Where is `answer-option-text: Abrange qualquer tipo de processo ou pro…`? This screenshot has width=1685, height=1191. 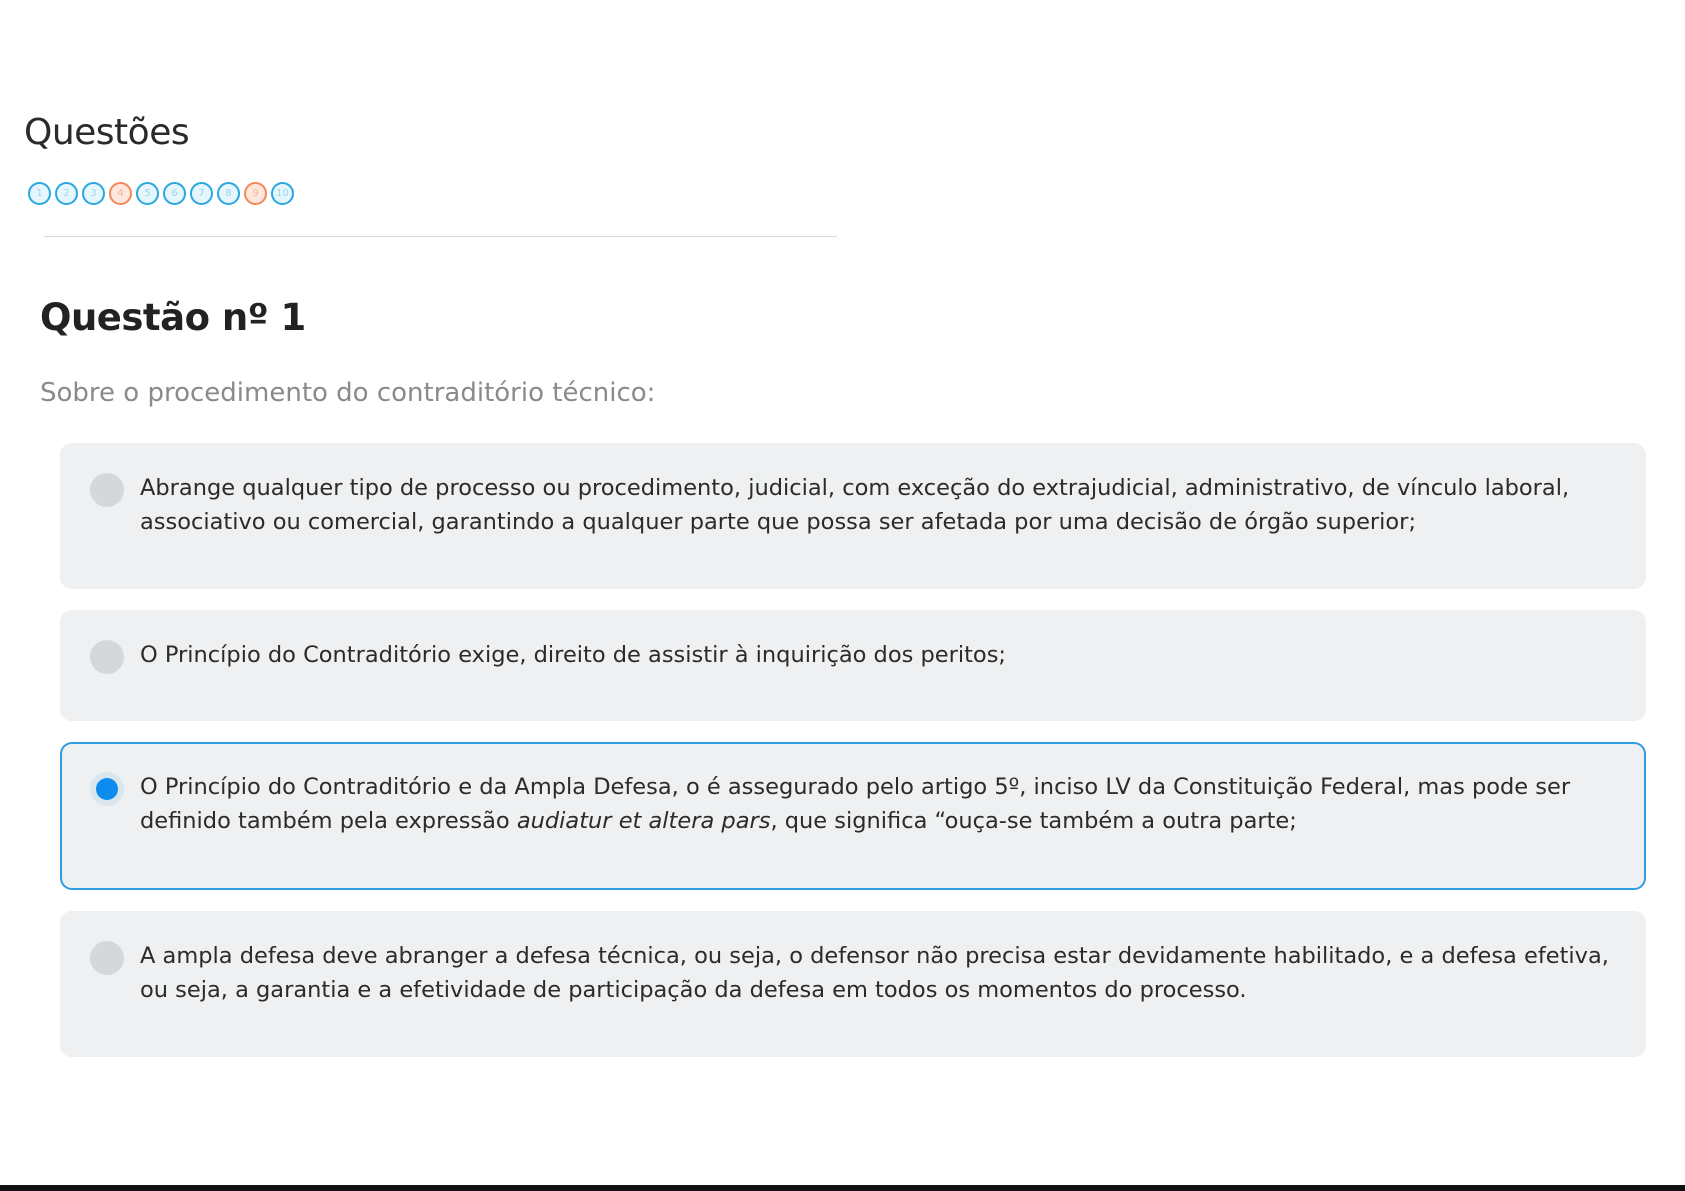
answer-option-text: Abrange qualquer tipo de processo ou pro… is located at coordinates (855, 505).